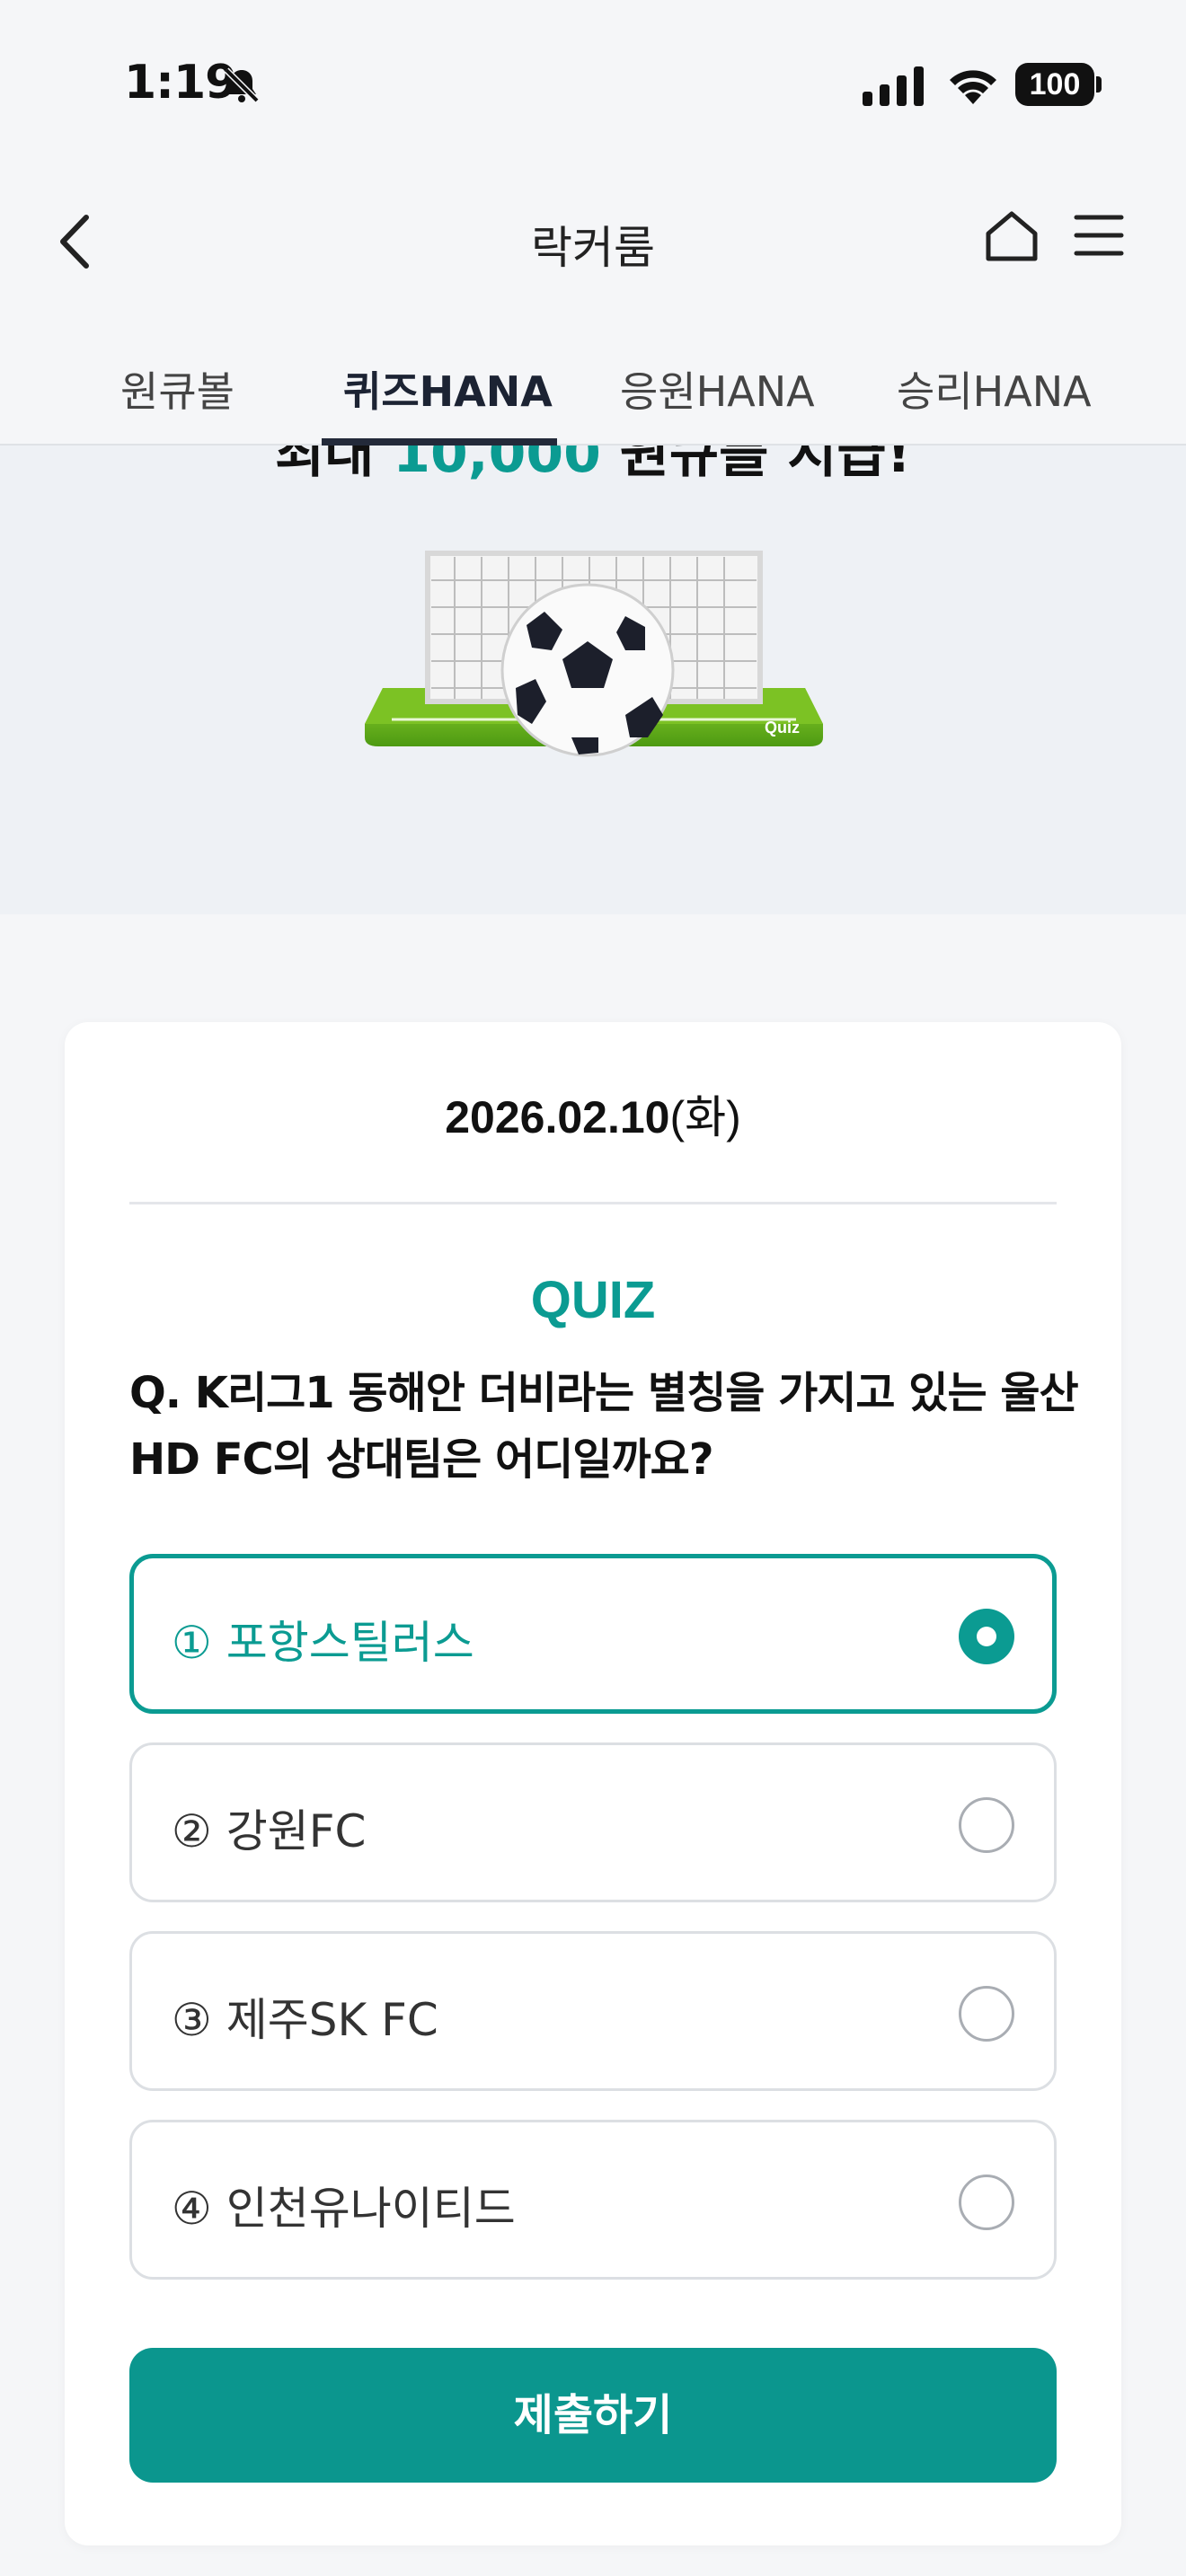 This screenshot has width=1186, height=2576. What do you see at coordinates (782, 728) in the screenshot?
I see `quiz-badge: Quiz` at bounding box center [782, 728].